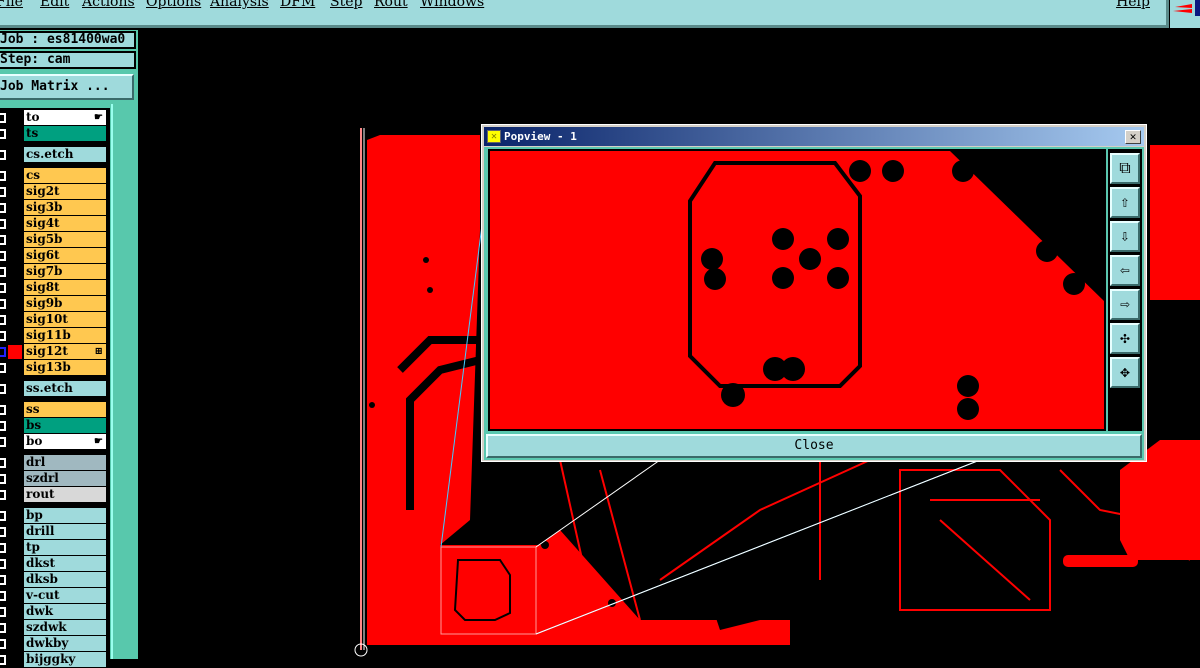 Image resolution: width=1200 pixels, height=668 pixels. What do you see at coordinates (1125, 202) in the screenshot?
I see `pan-up-button: ⇧` at bounding box center [1125, 202].